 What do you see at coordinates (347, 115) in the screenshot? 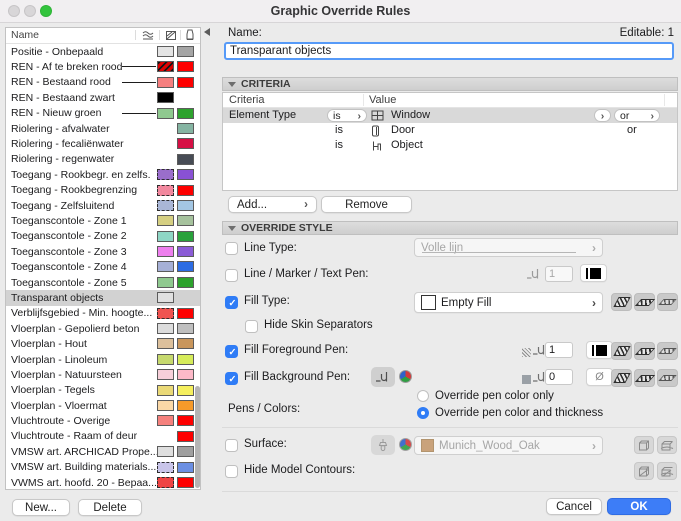
I see `operator-dropdown: is ›` at bounding box center [347, 115].